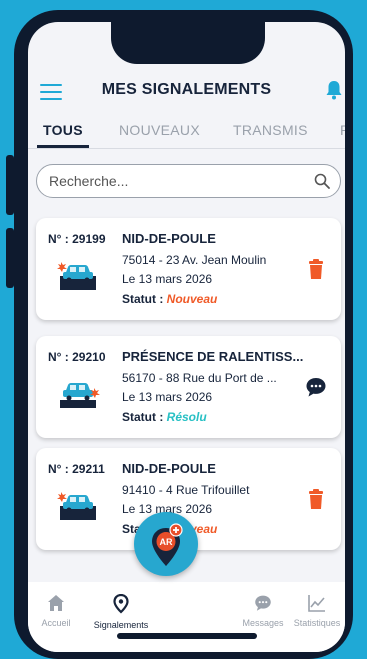 This screenshot has height=659, width=367. Describe the element at coordinates (334, 90) in the screenshot. I see `bell-icon` at that location.